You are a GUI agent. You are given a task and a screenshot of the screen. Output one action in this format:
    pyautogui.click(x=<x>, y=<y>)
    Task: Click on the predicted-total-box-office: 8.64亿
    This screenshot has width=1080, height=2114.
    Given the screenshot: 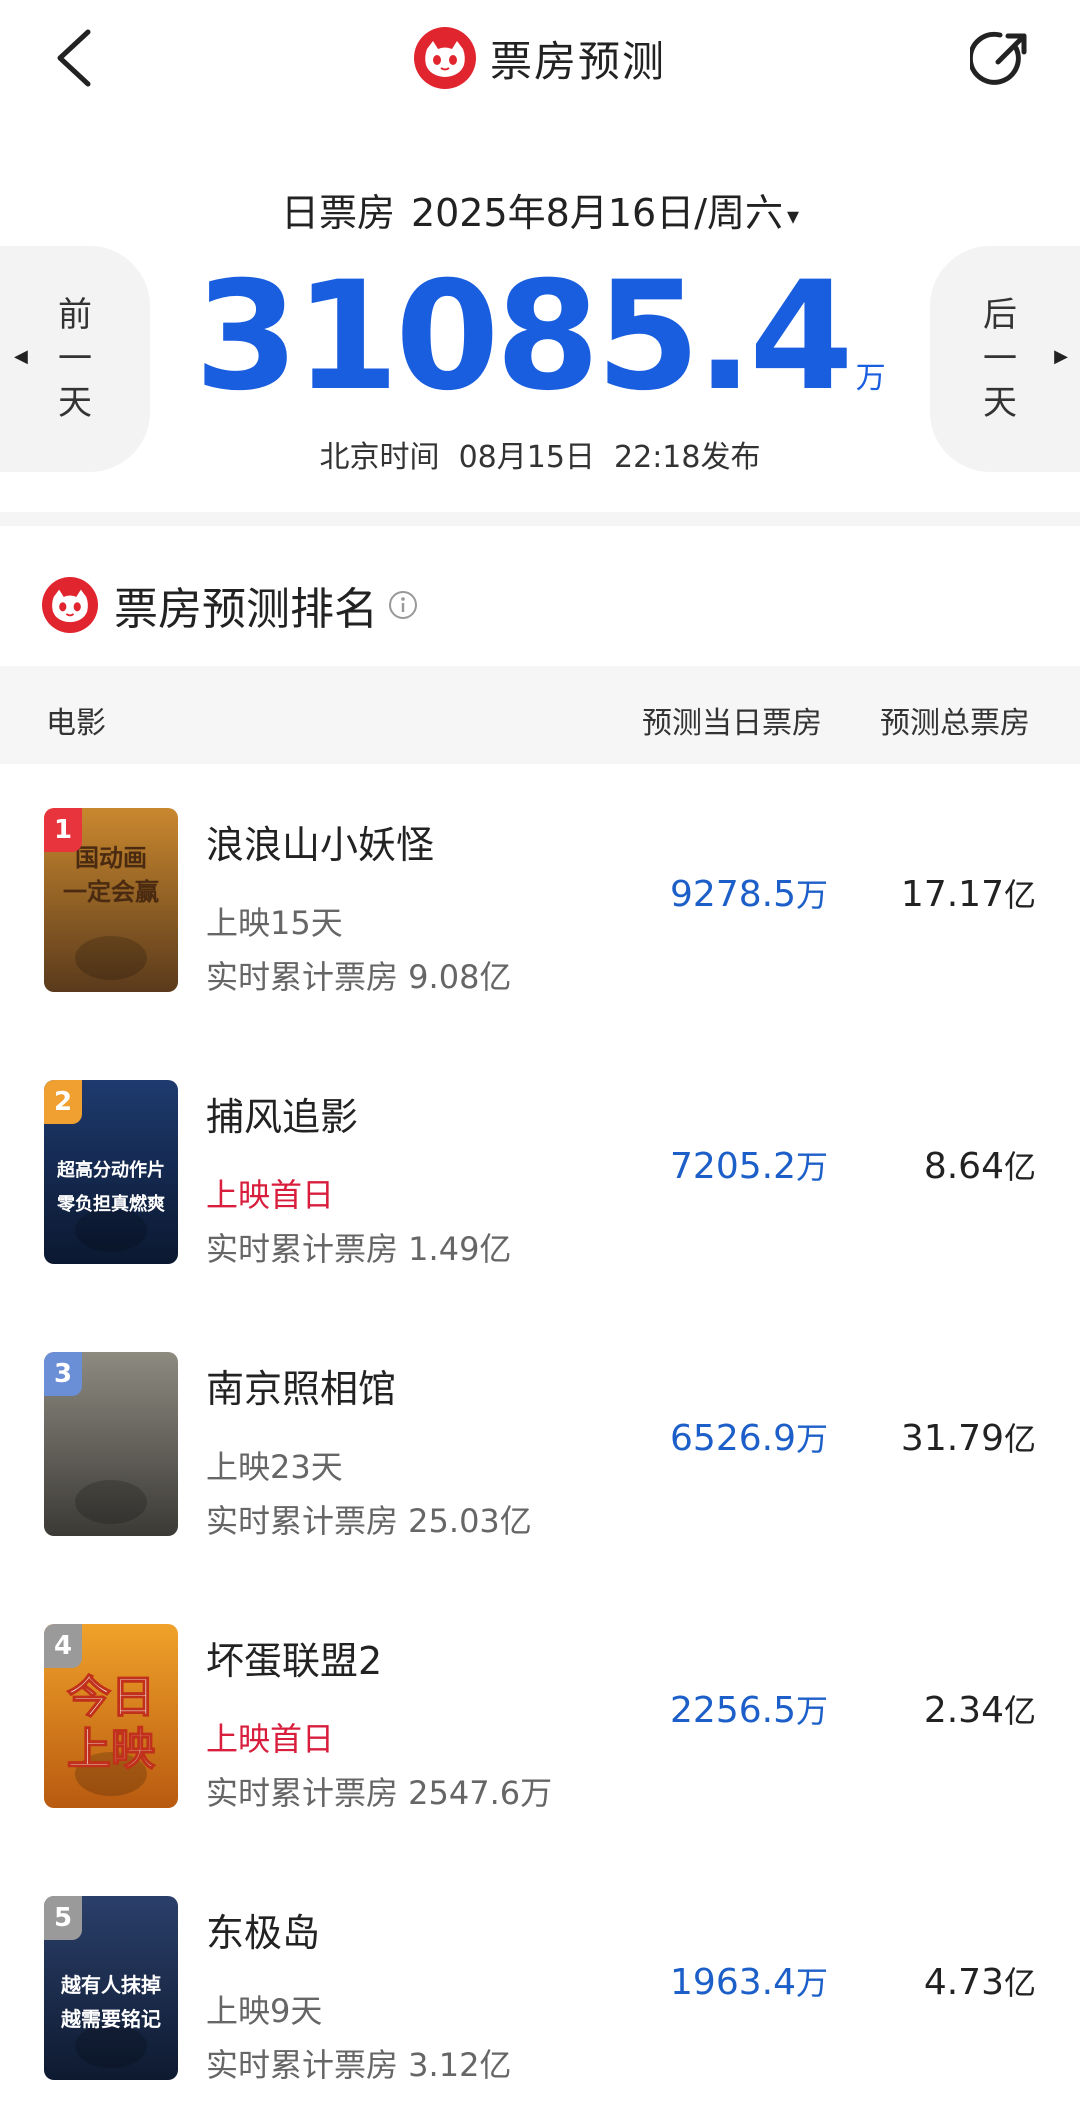 What is the action you would take?
    pyautogui.click(x=979, y=1166)
    